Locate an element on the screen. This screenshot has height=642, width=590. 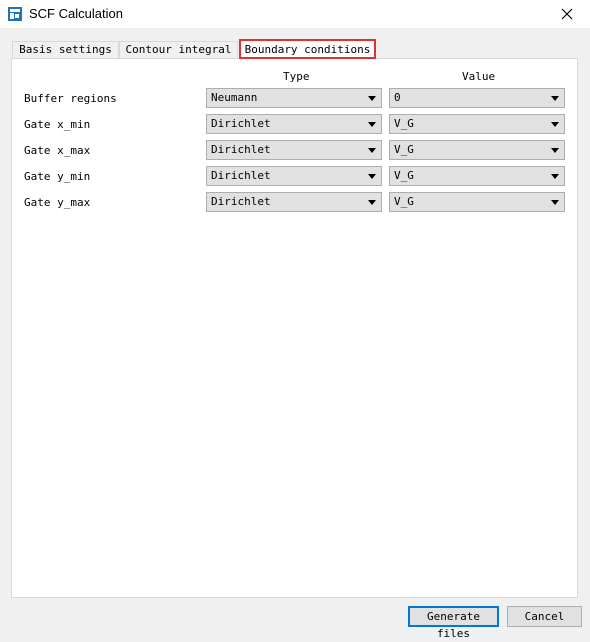
type-select-buffer-regions: Neumann is located at coordinates (294, 98).